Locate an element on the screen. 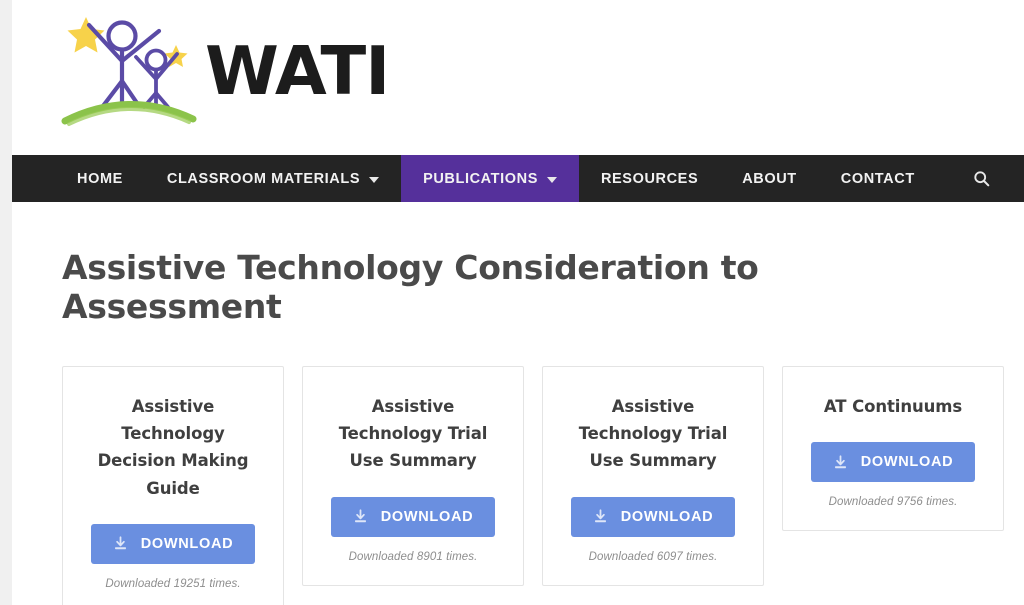  site-logo: WATI is located at coordinates (224, 68).